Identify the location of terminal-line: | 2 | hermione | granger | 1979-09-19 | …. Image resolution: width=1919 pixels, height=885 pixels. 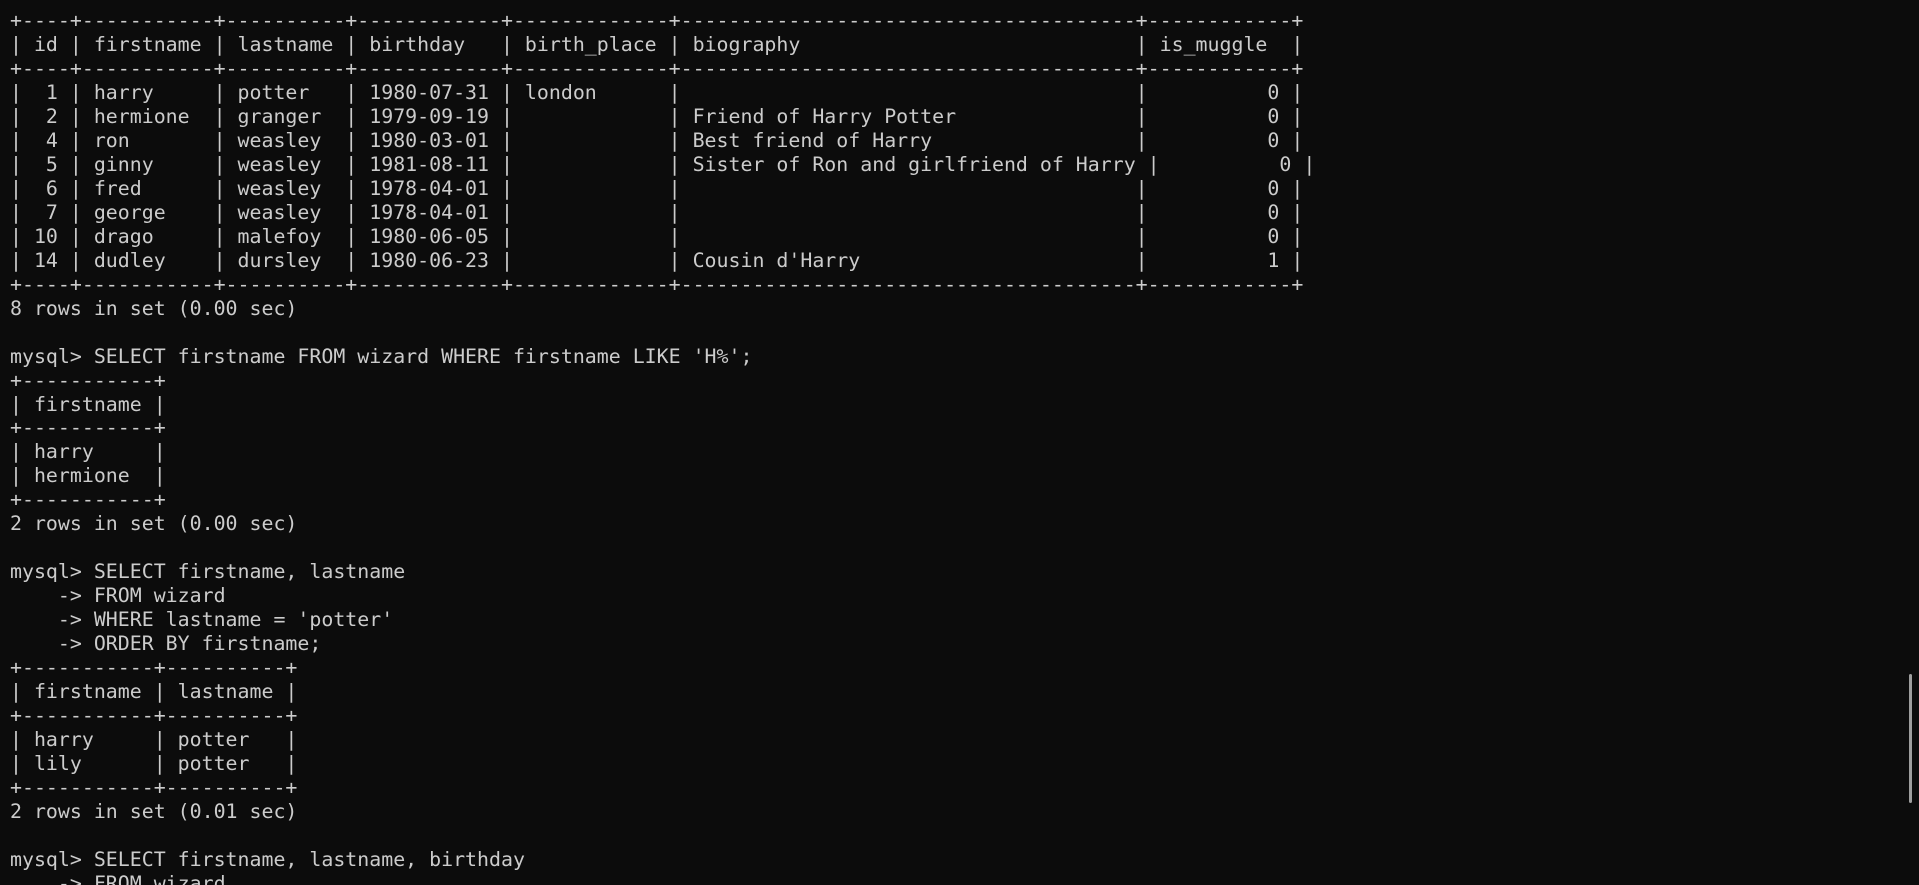
(657, 116).